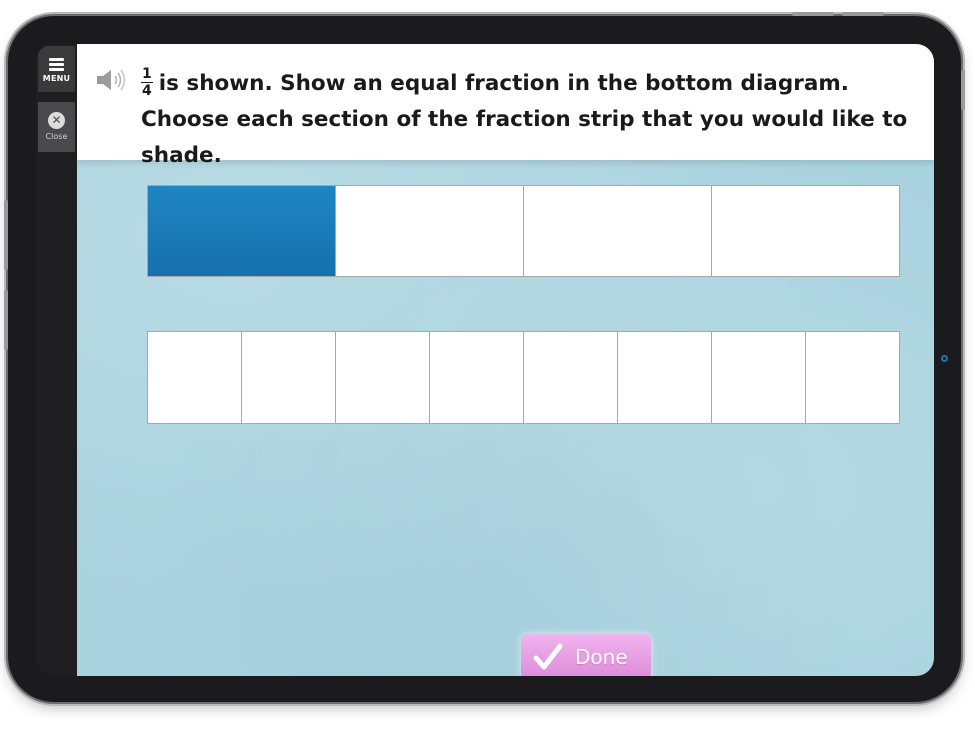  I want to click on fraction-strip-eighths, so click(523, 377).